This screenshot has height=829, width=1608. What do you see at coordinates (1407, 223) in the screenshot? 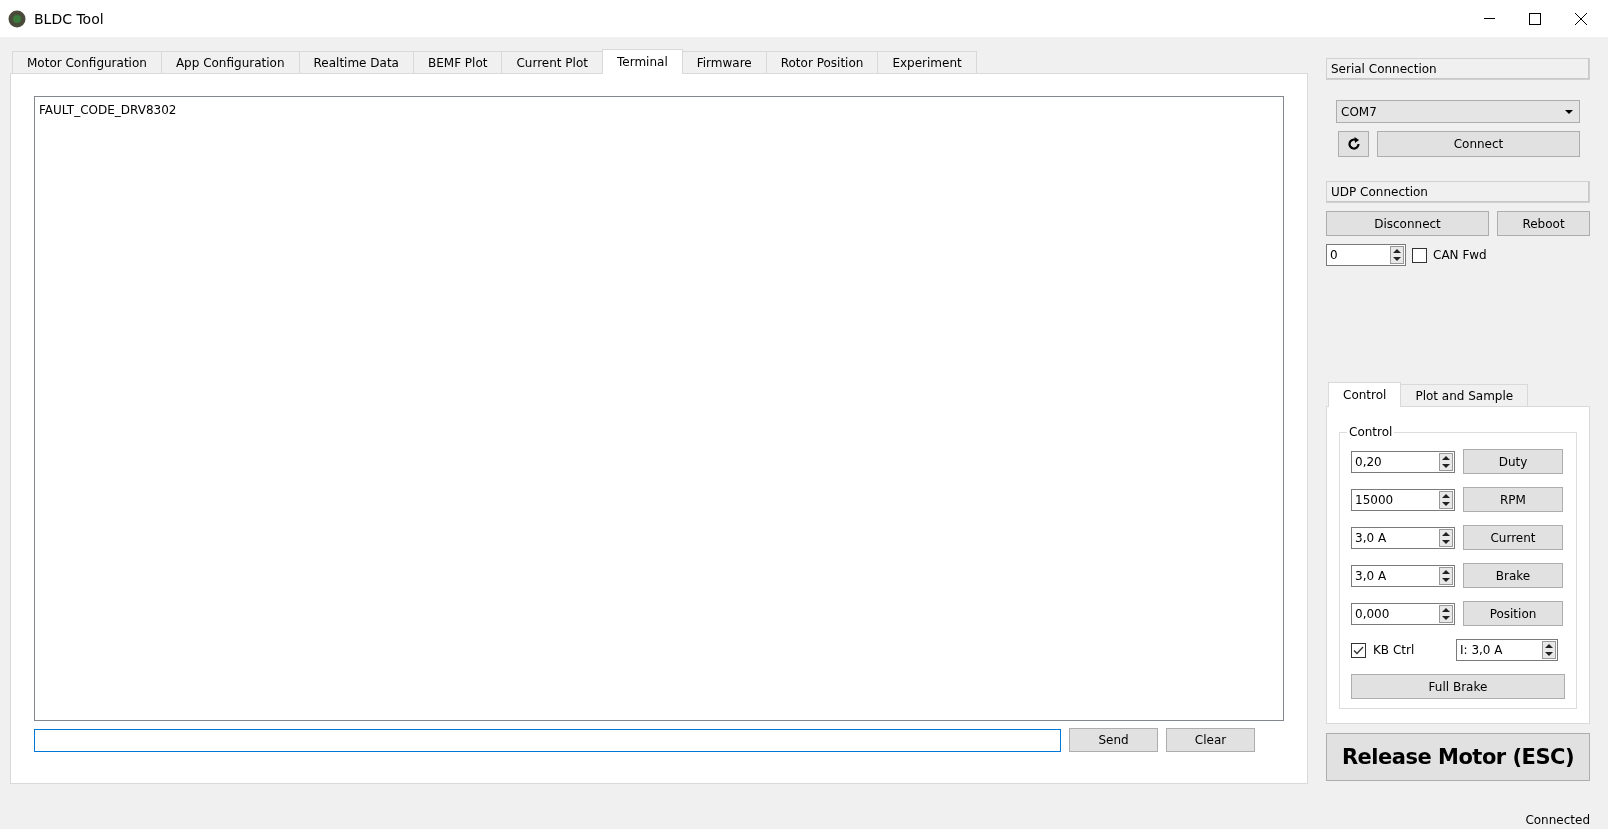
I see `disconnect-button: Disconnect` at bounding box center [1407, 223].